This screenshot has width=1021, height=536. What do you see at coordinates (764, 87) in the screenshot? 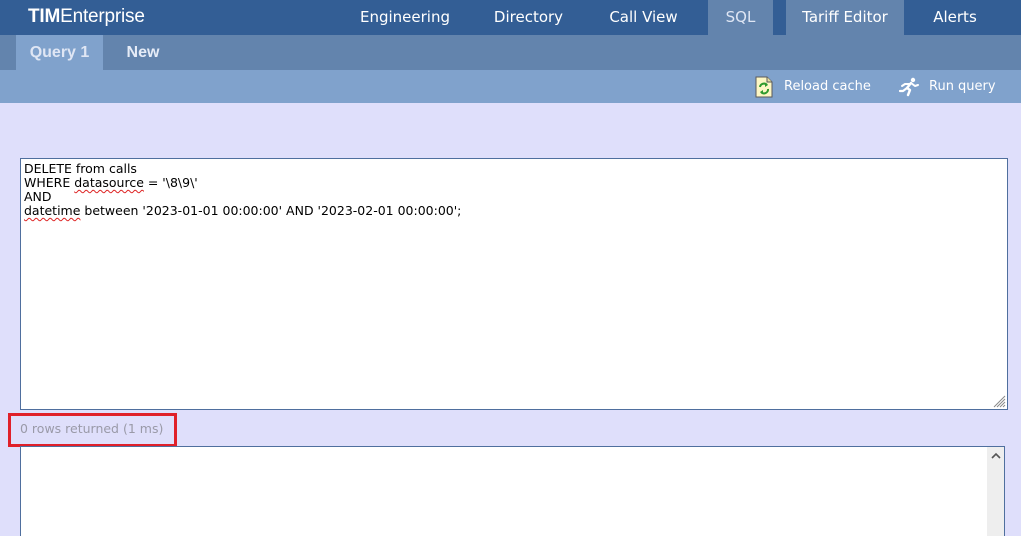
I see `reload-cache-icon` at bounding box center [764, 87].